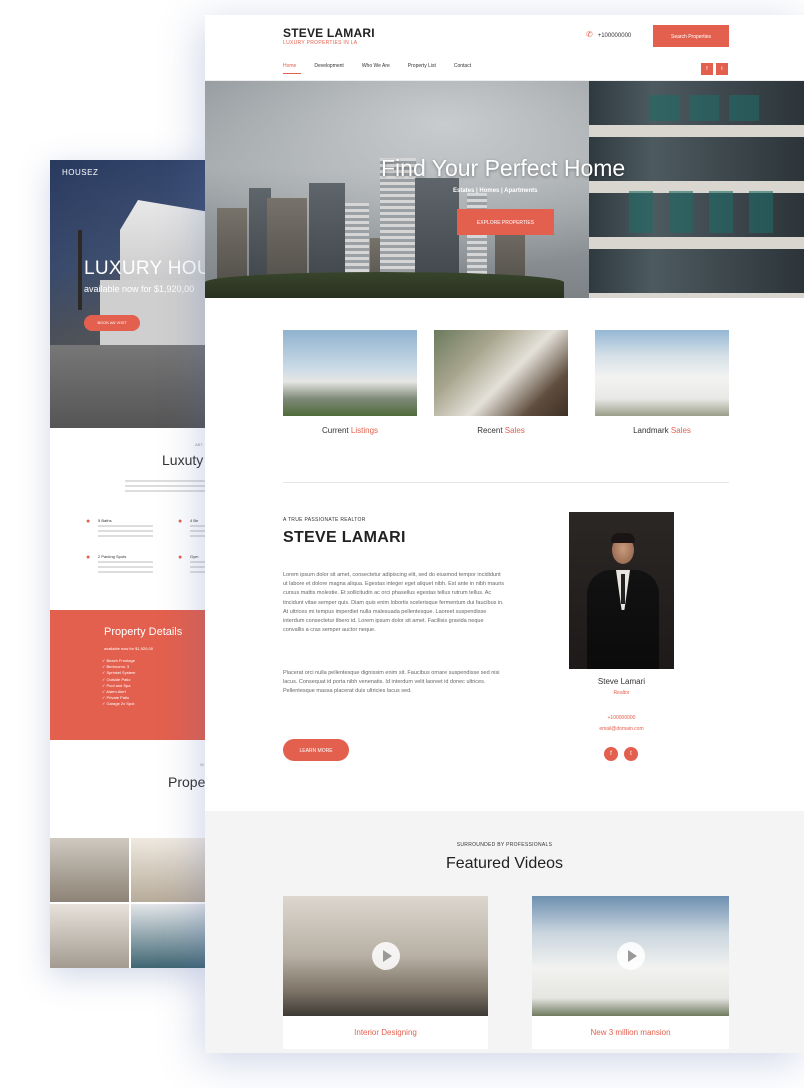 The width and height of the screenshot is (804, 1088). I want to click on back-feature-label: Gym, so click(194, 556).